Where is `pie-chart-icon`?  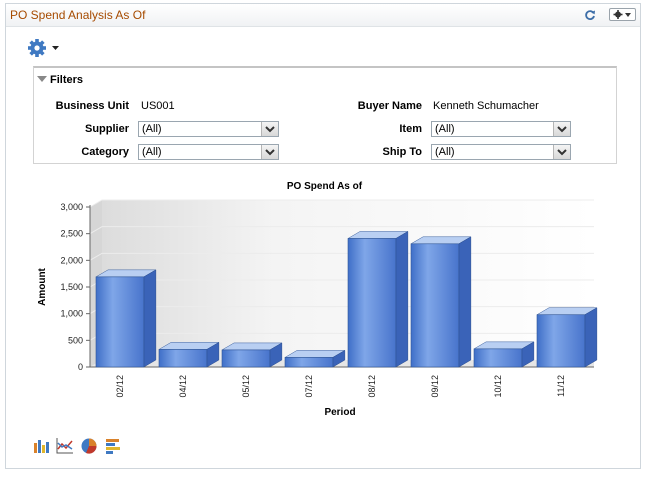
pie-chart-icon is located at coordinates (89, 446).